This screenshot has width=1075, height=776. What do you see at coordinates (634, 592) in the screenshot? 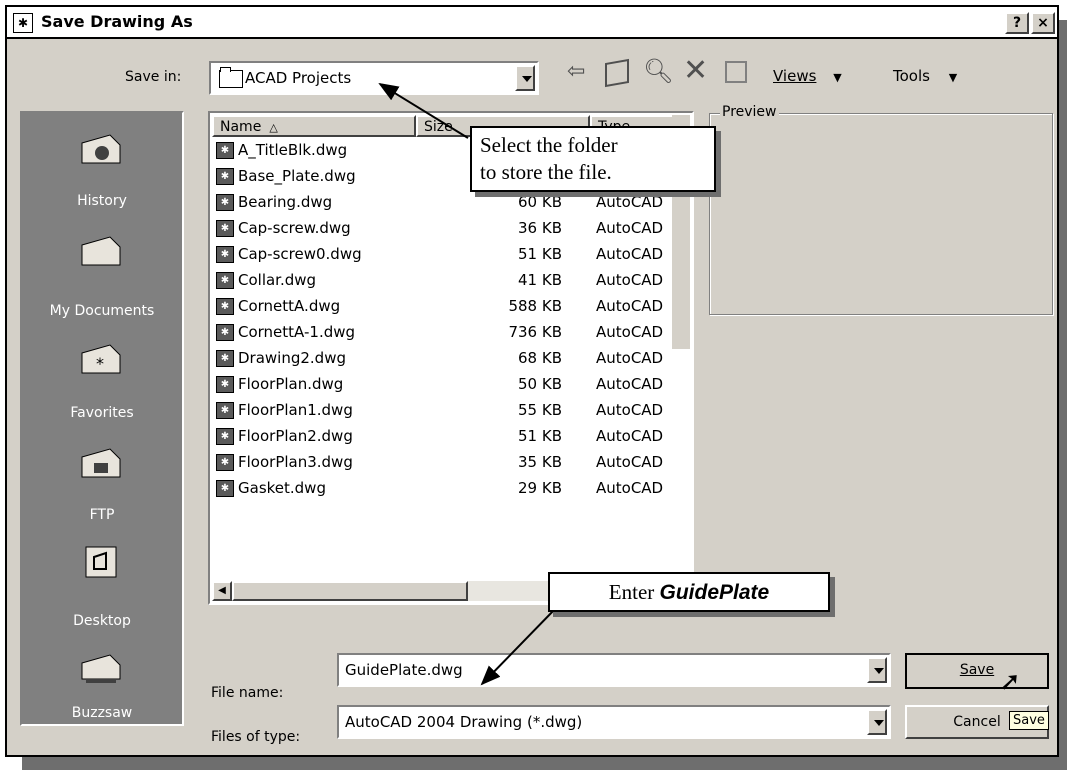
I see `enter-callout-prefix: Enter` at bounding box center [634, 592].